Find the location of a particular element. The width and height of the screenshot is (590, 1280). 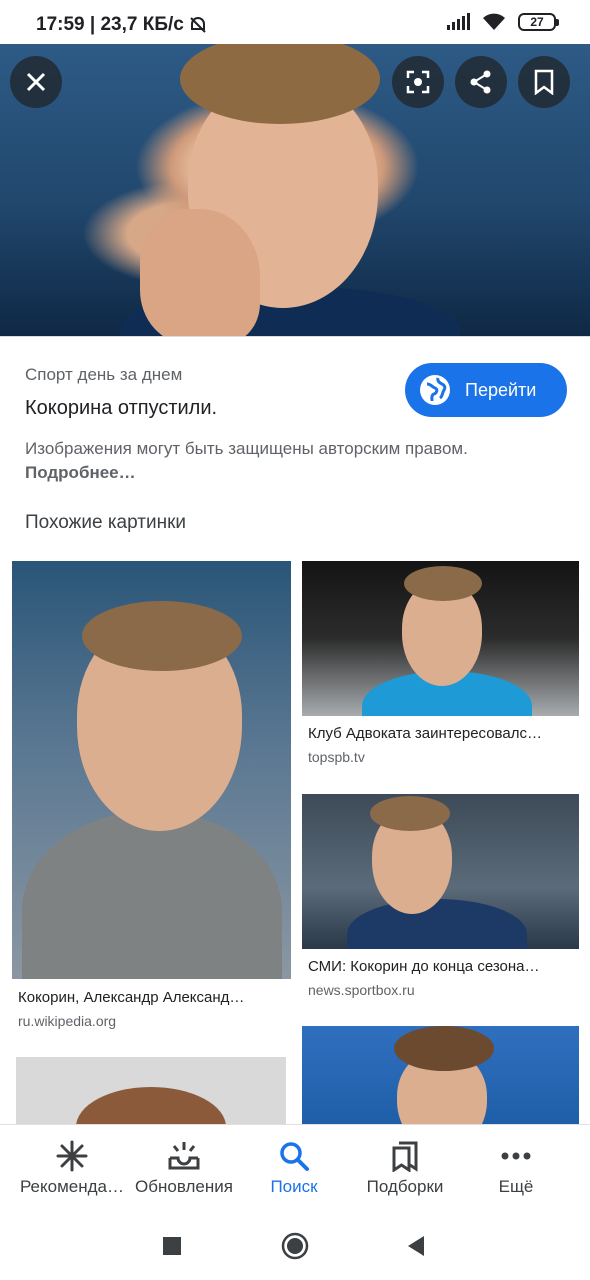

lens-button is located at coordinates (418, 82).